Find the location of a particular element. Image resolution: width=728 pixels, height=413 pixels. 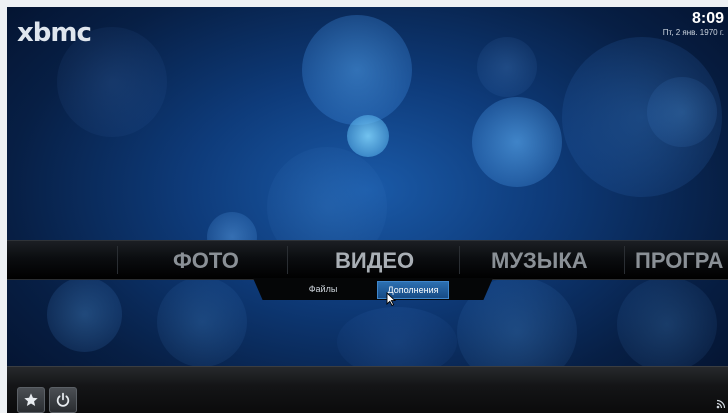

bottom-bar is located at coordinates (367, 389).